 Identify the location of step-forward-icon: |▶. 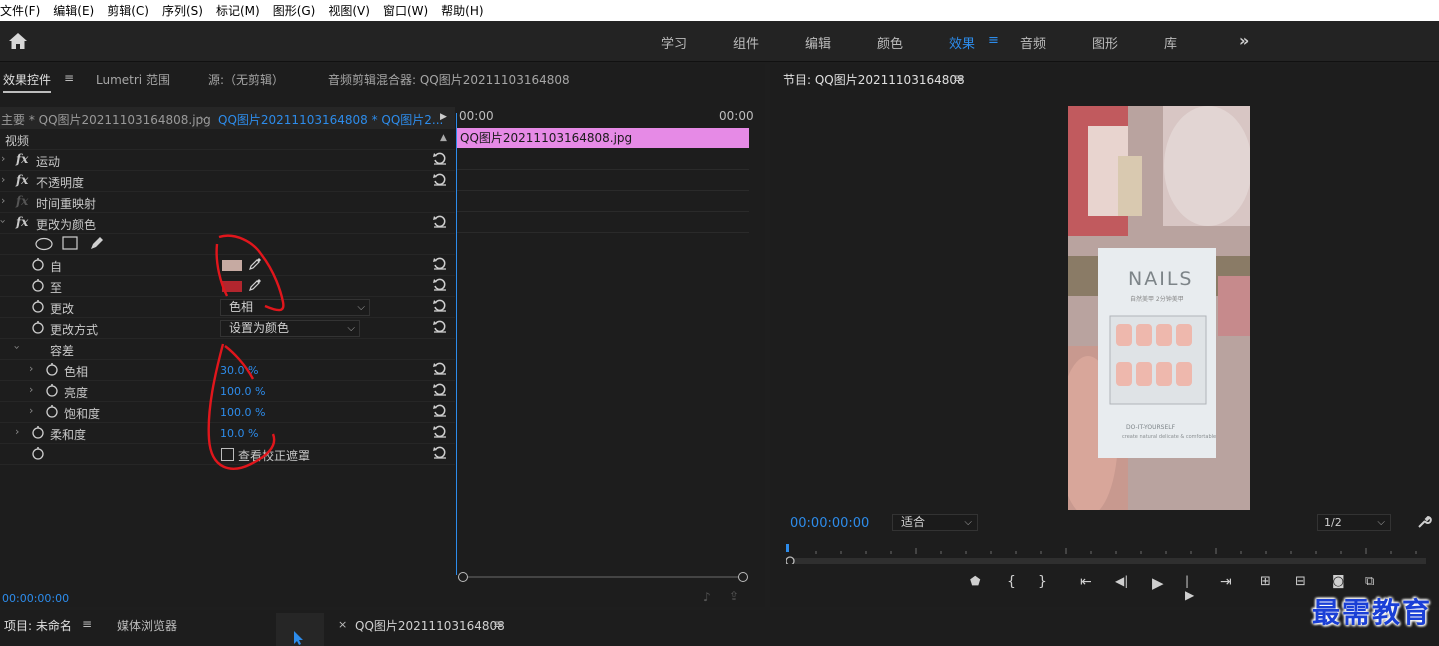
(1189, 588).